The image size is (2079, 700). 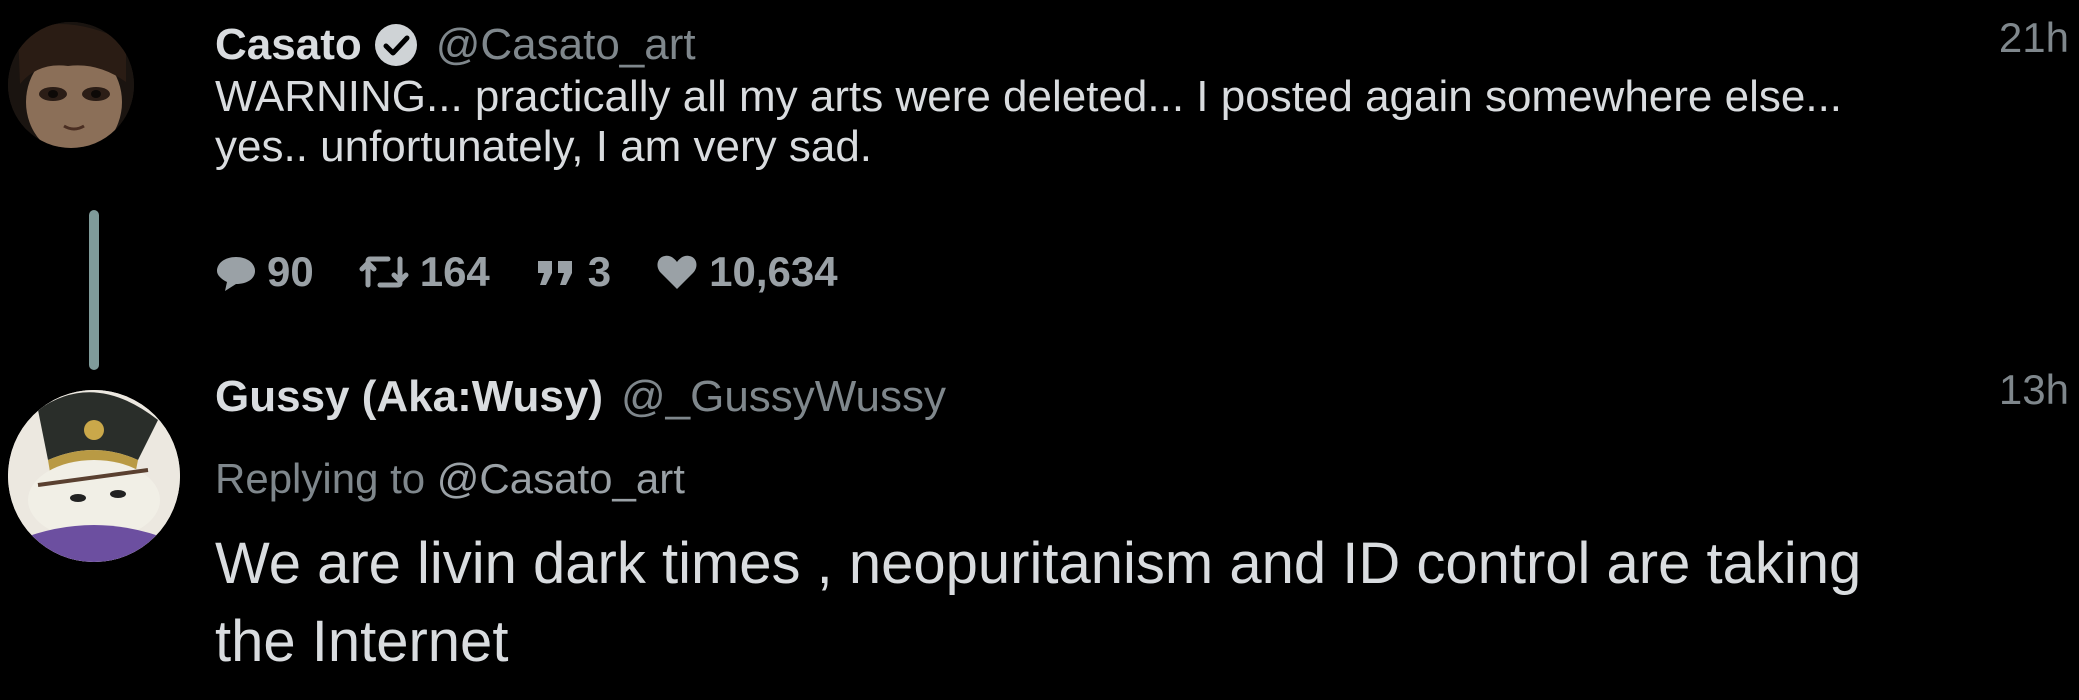 What do you see at coordinates (599, 271) in the screenshot?
I see `quote-count: 3` at bounding box center [599, 271].